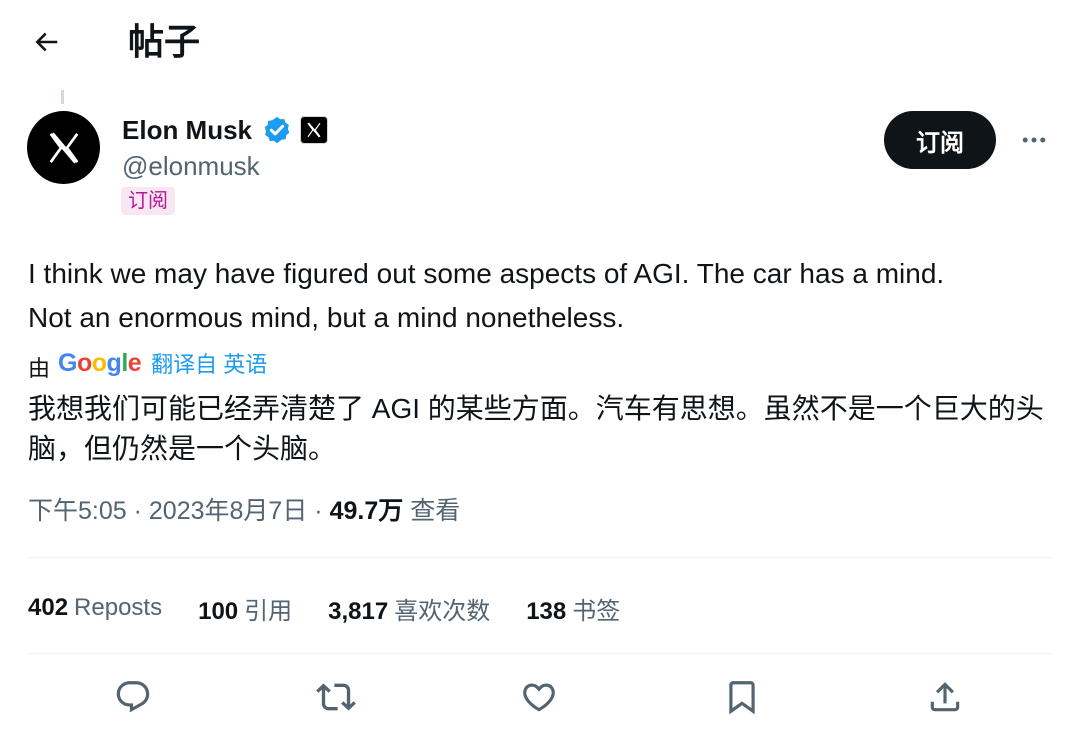  What do you see at coordinates (228, 511) in the screenshot?
I see `tweet-date: 2023年8月7日` at bounding box center [228, 511].